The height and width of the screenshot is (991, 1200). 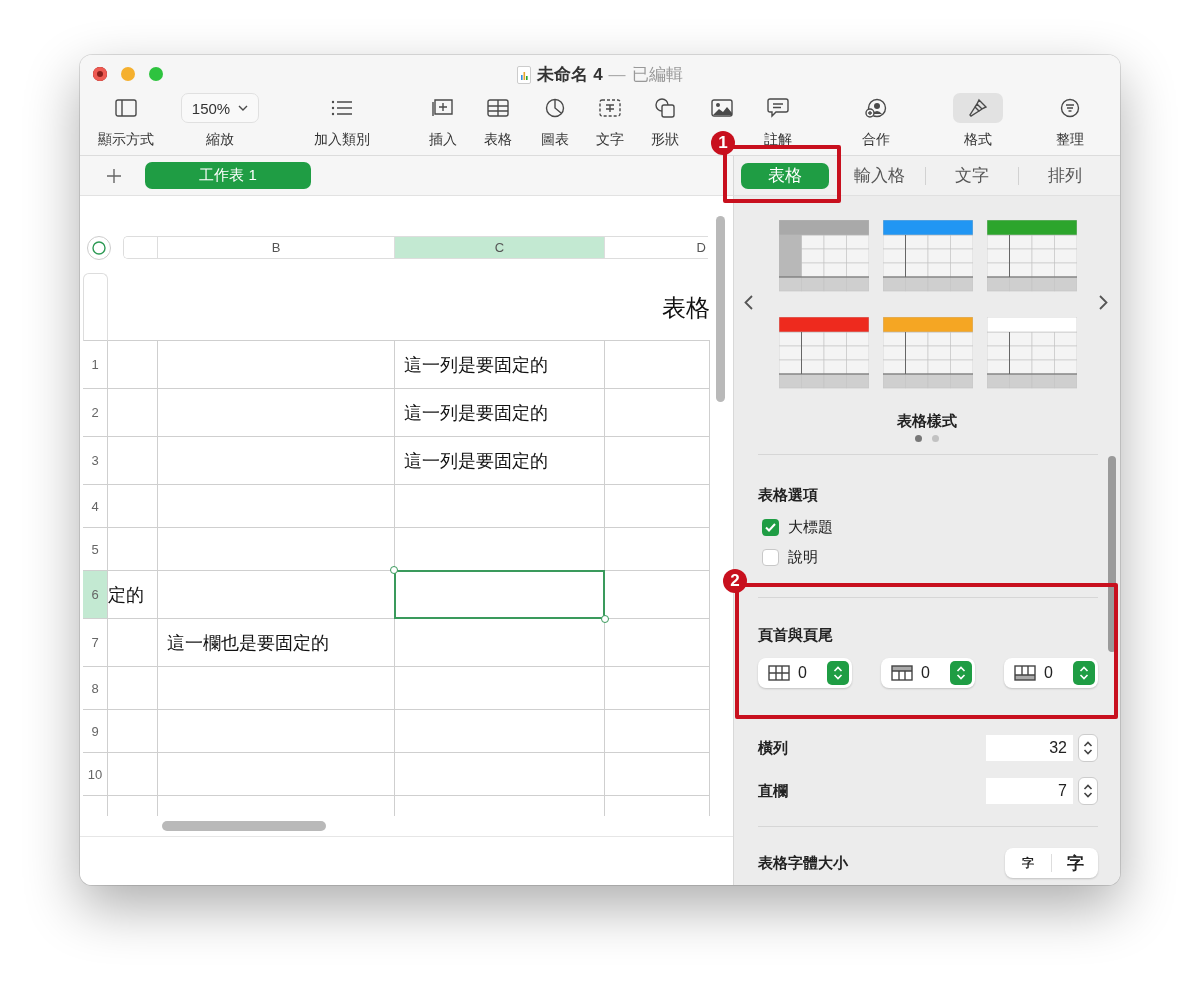 What do you see at coordinates (100, 74) in the screenshot?
I see `close-button` at bounding box center [100, 74].